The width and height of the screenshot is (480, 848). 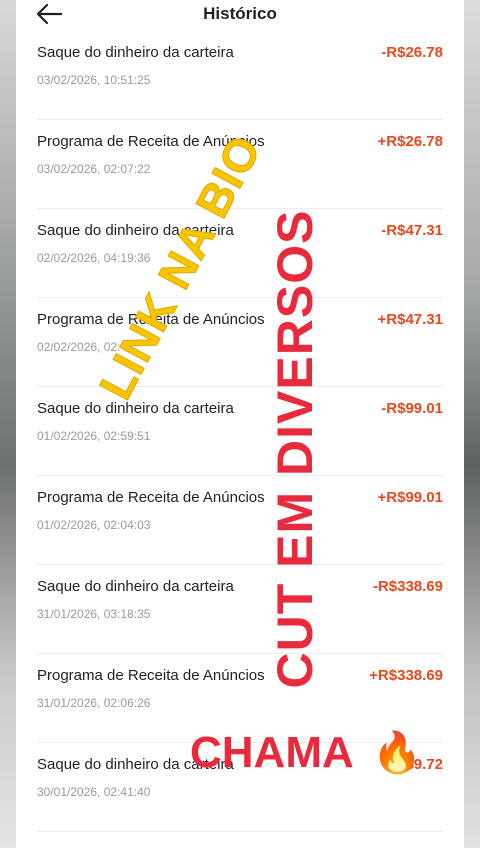 What do you see at coordinates (94, 258) in the screenshot?
I see `transaction-date: 02/02/2026, 04:19:36` at bounding box center [94, 258].